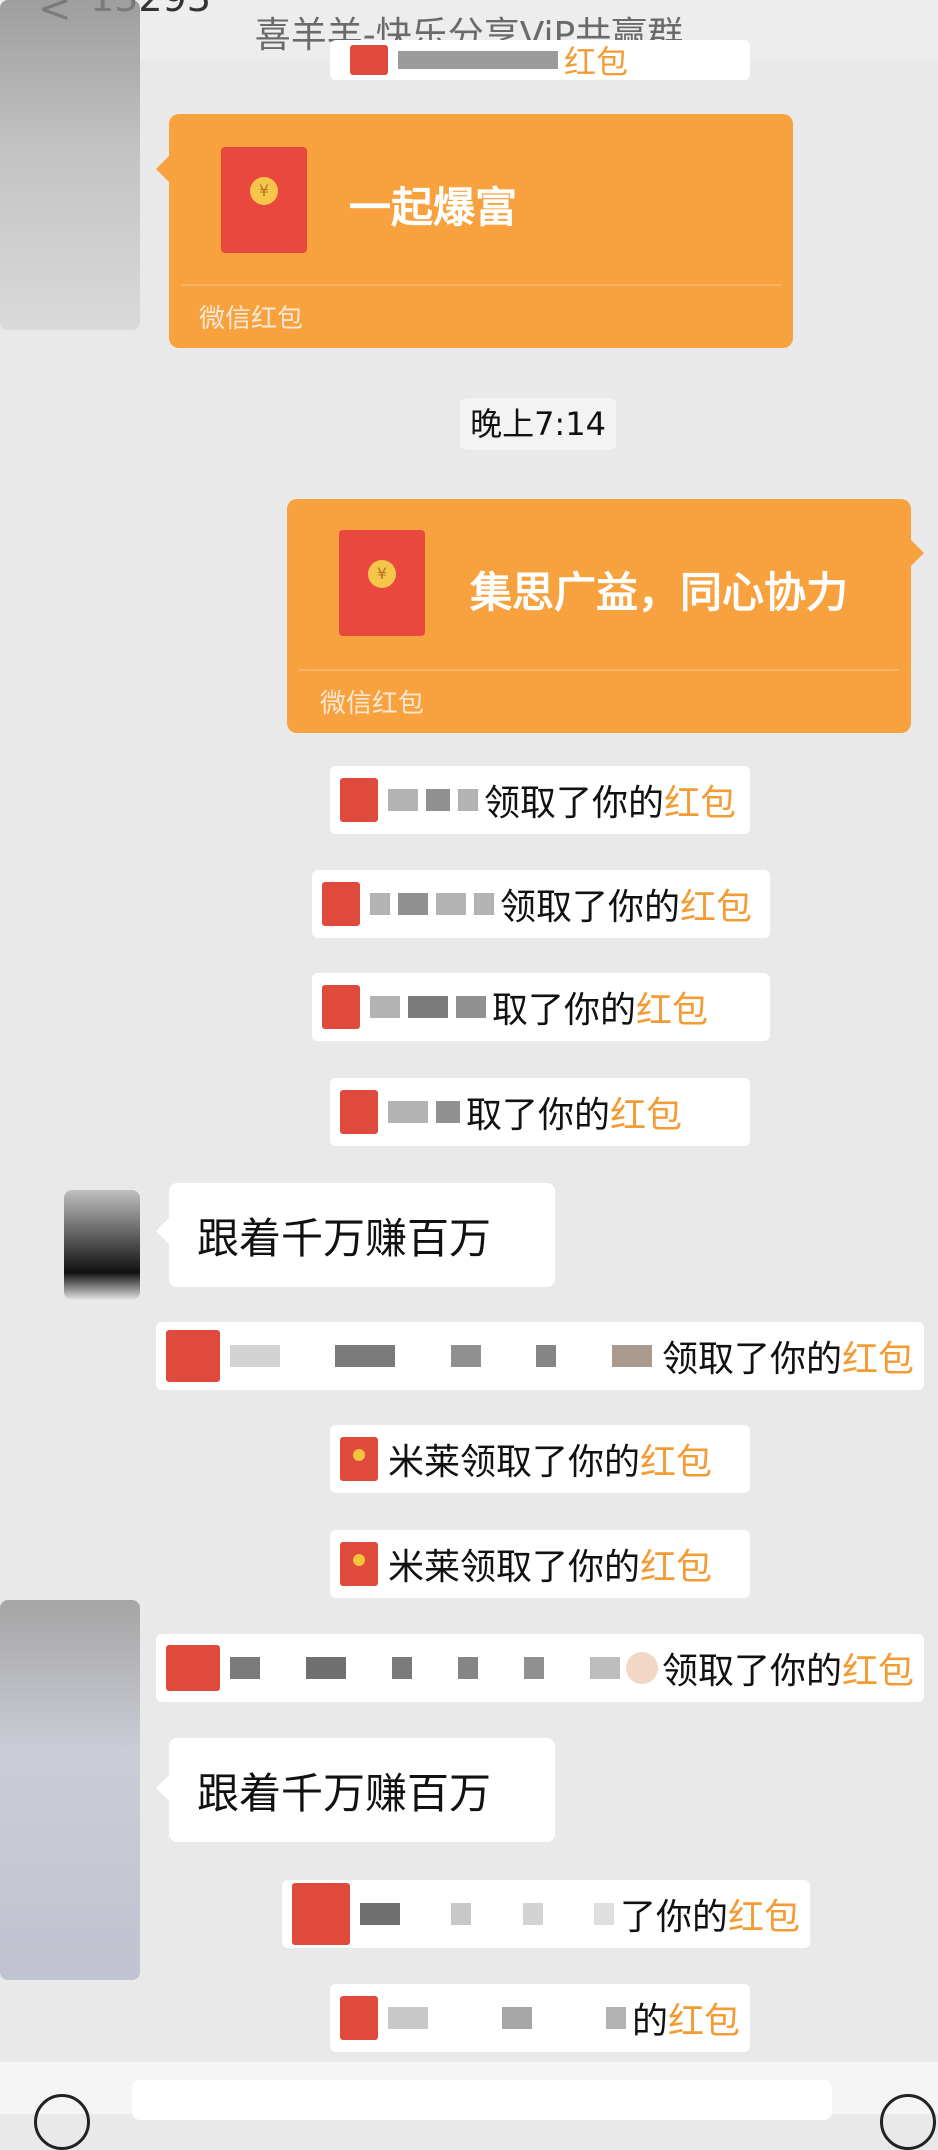 The width and height of the screenshot is (938, 2150). I want to click on red-packet-text: 集思广益，同心协力, so click(659, 592).